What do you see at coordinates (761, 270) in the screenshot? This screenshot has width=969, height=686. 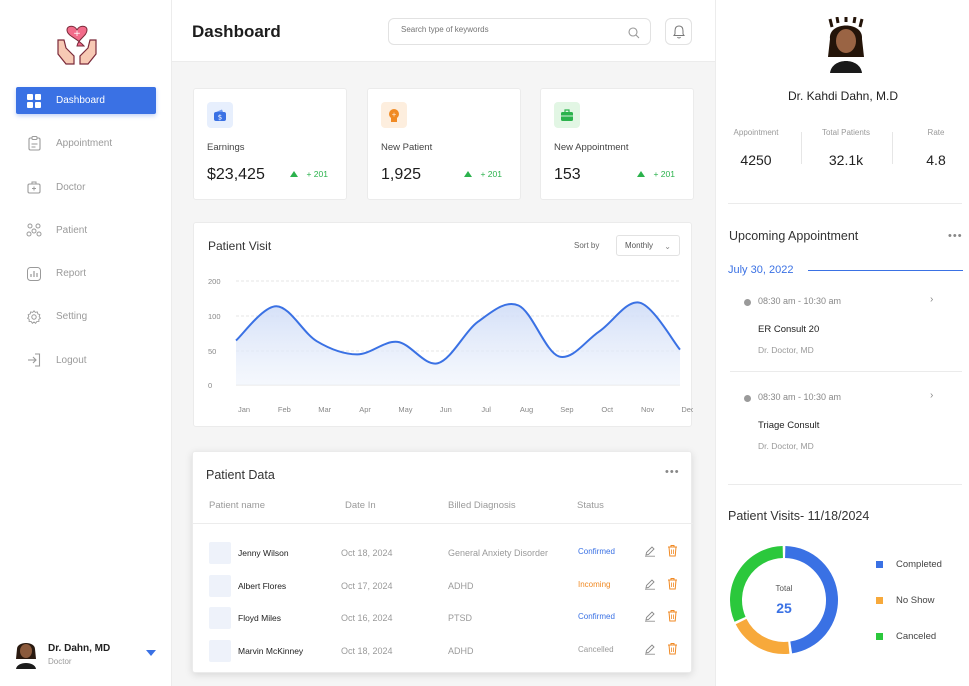 I see `upcoming-date: July 30, 2022` at bounding box center [761, 270].